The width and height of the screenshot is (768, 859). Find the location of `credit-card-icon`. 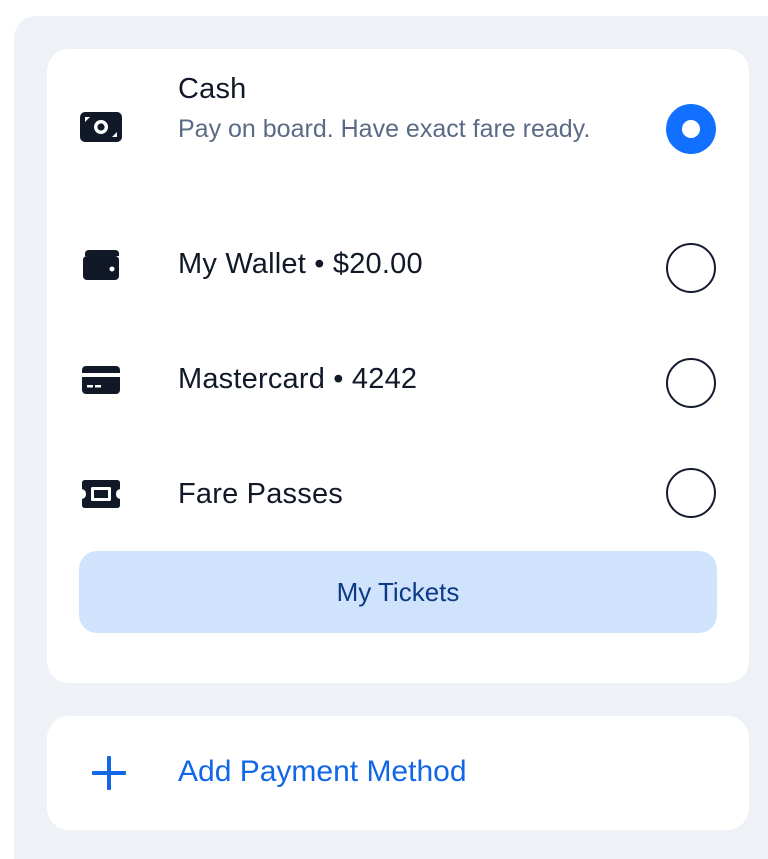

credit-card-icon is located at coordinates (101, 380).